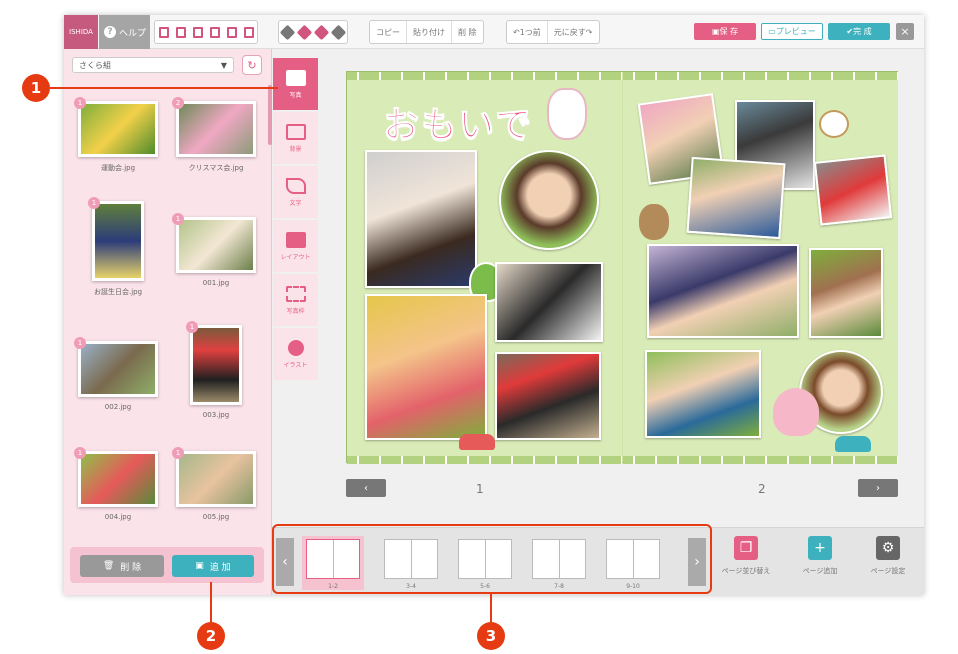 This screenshot has width=958, height=654. What do you see at coordinates (746, 571) in the screenshot?
I see `reorder-pages-label: ページ並び替え` at bounding box center [746, 571].